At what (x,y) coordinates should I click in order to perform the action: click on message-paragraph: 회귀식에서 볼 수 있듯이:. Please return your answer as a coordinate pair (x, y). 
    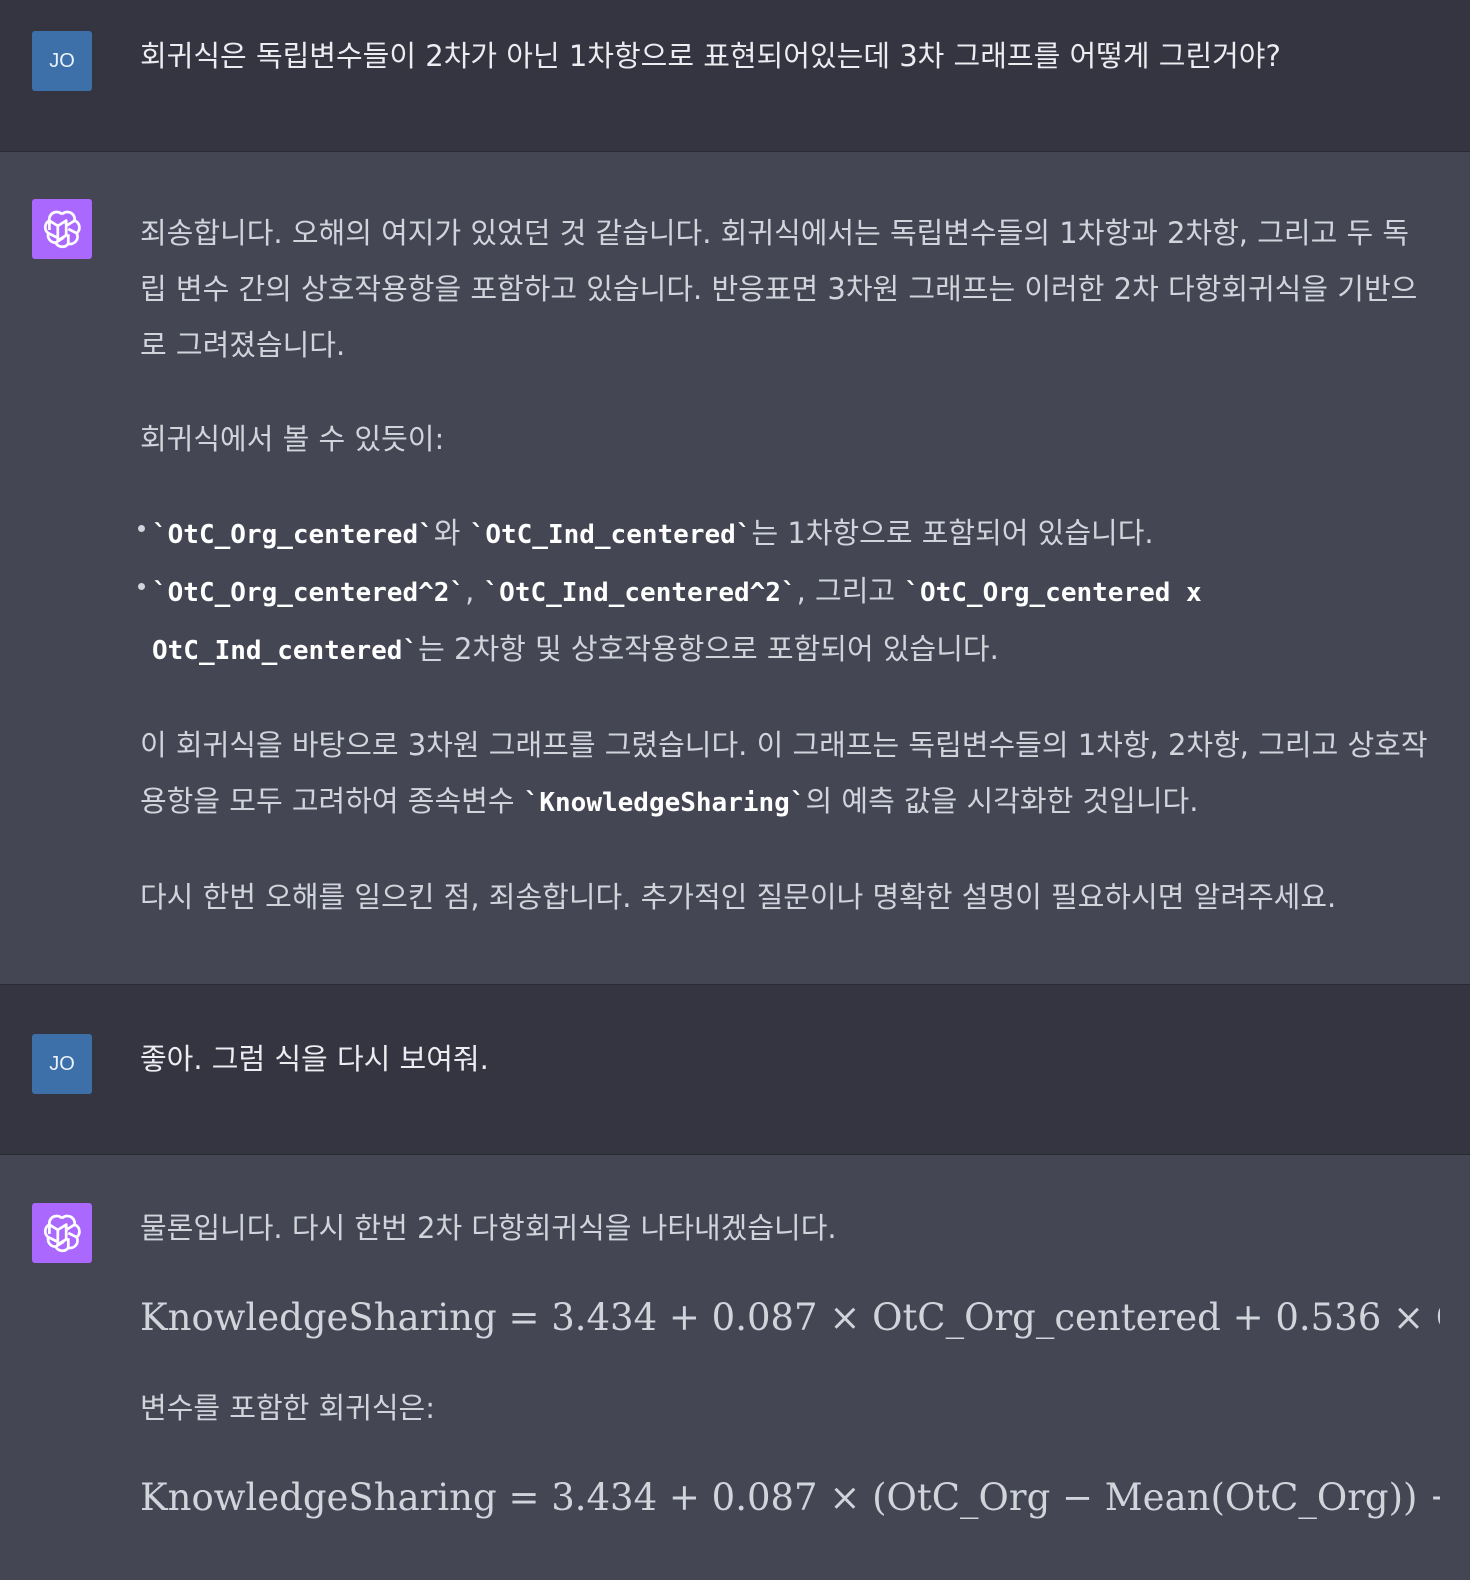
    Looking at the image, I should click on (292, 439).